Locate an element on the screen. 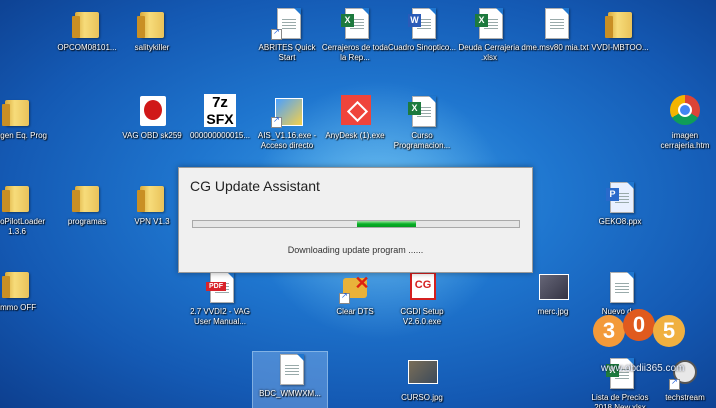  icon-label: ABRITES Quick Start is located at coordinates (287, 52).